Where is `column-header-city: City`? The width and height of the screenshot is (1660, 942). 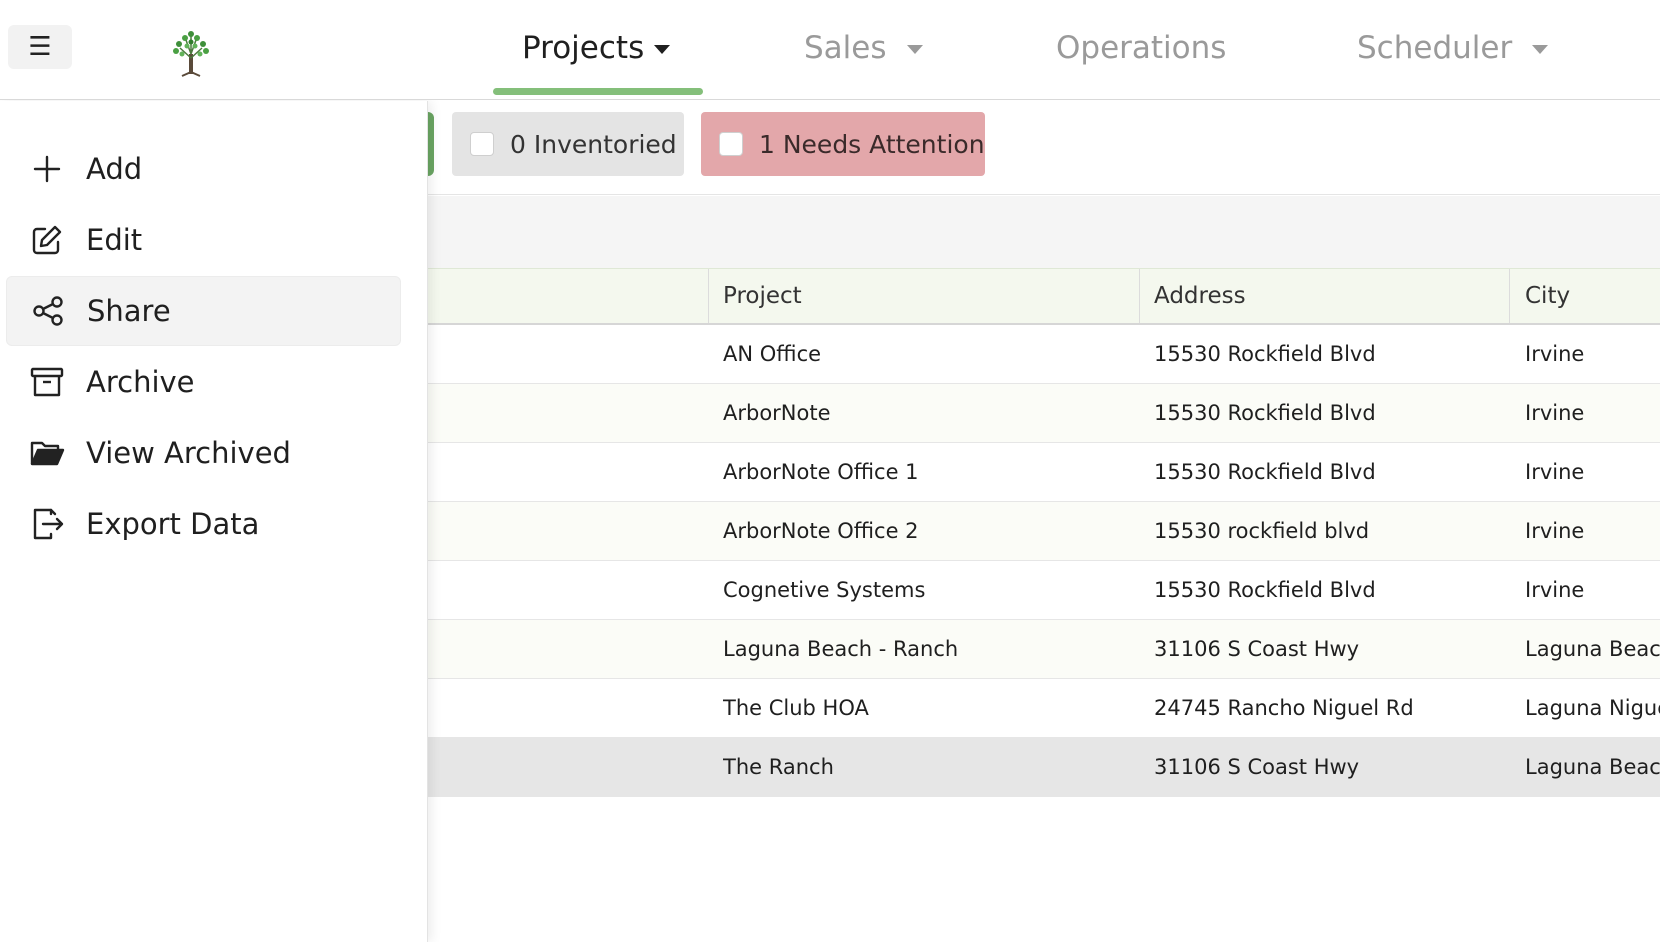 column-header-city: City is located at coordinates (1592, 296).